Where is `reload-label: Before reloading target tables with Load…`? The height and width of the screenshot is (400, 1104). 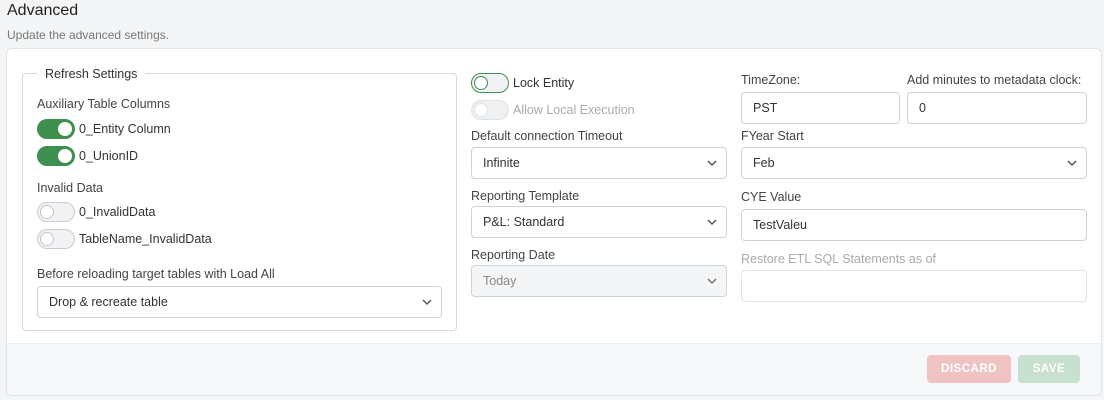
reload-label: Before reloading target tables with Load… is located at coordinates (156, 274).